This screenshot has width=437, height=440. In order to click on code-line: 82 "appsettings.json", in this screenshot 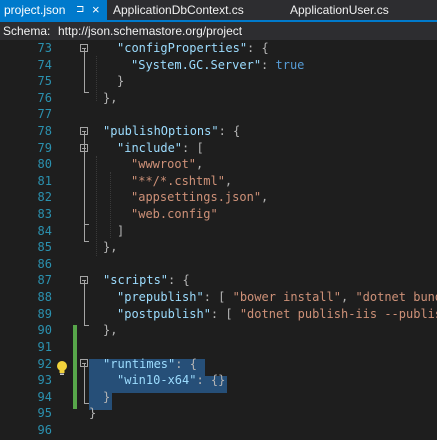, I will do `click(218, 197)`.